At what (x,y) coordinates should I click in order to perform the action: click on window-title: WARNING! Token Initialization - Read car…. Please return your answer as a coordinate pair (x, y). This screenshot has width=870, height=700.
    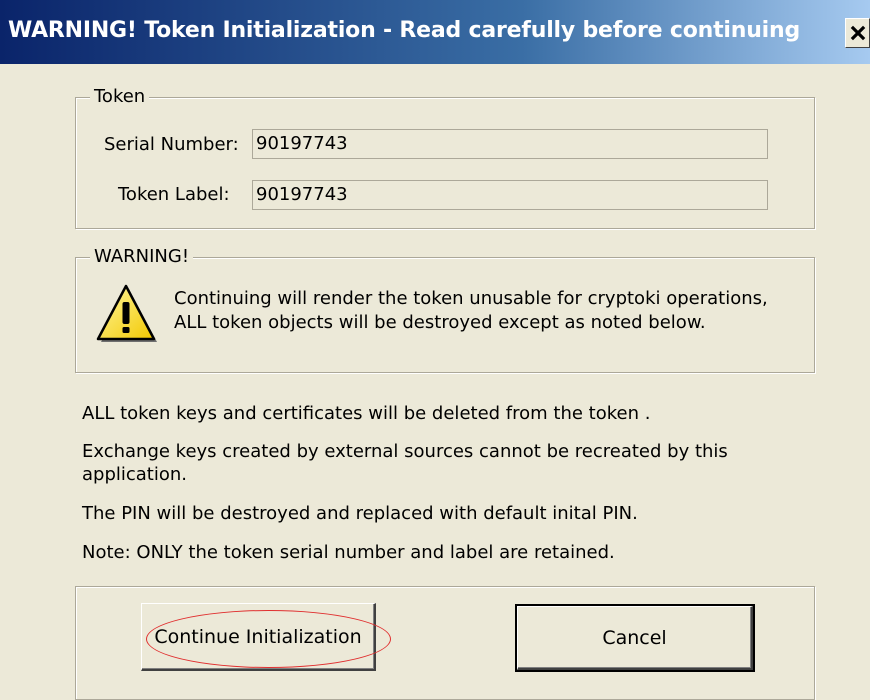
    Looking at the image, I should click on (404, 30).